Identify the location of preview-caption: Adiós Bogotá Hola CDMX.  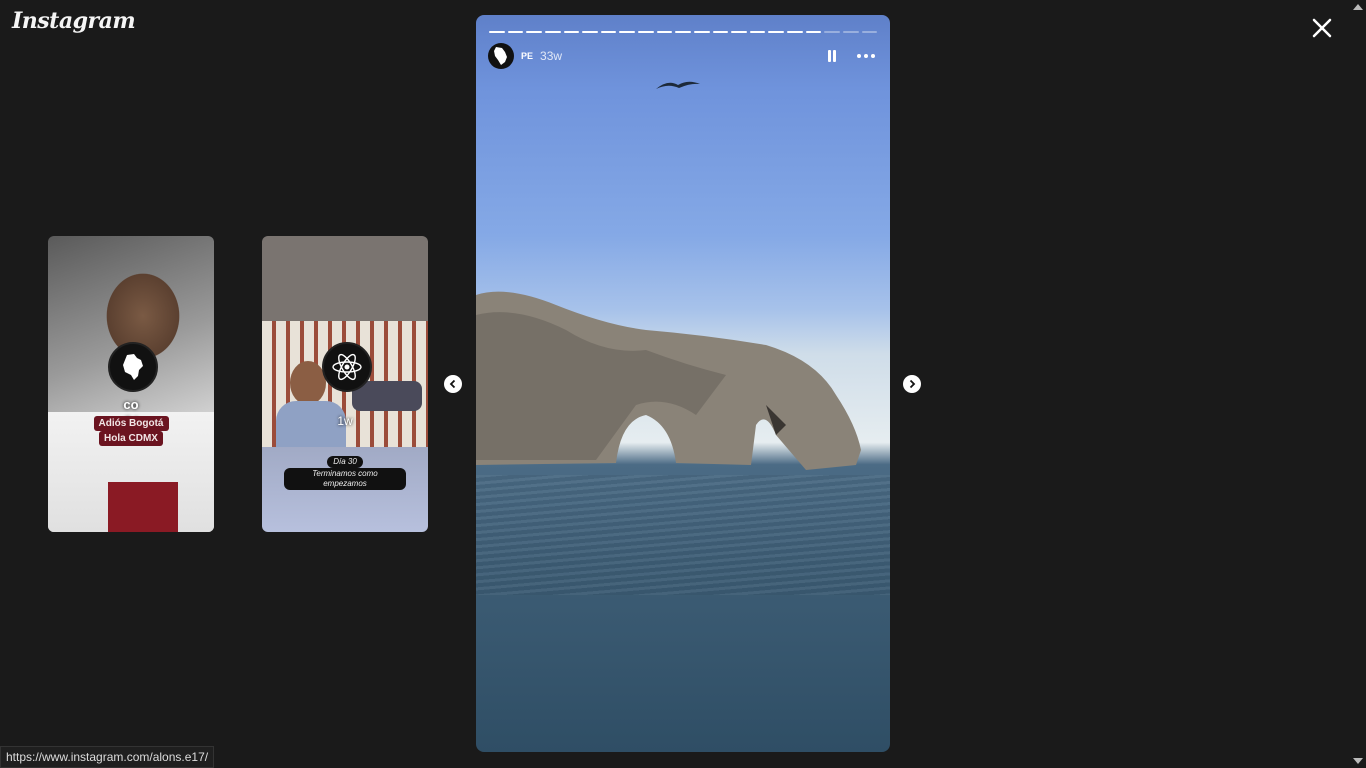
(131, 431).